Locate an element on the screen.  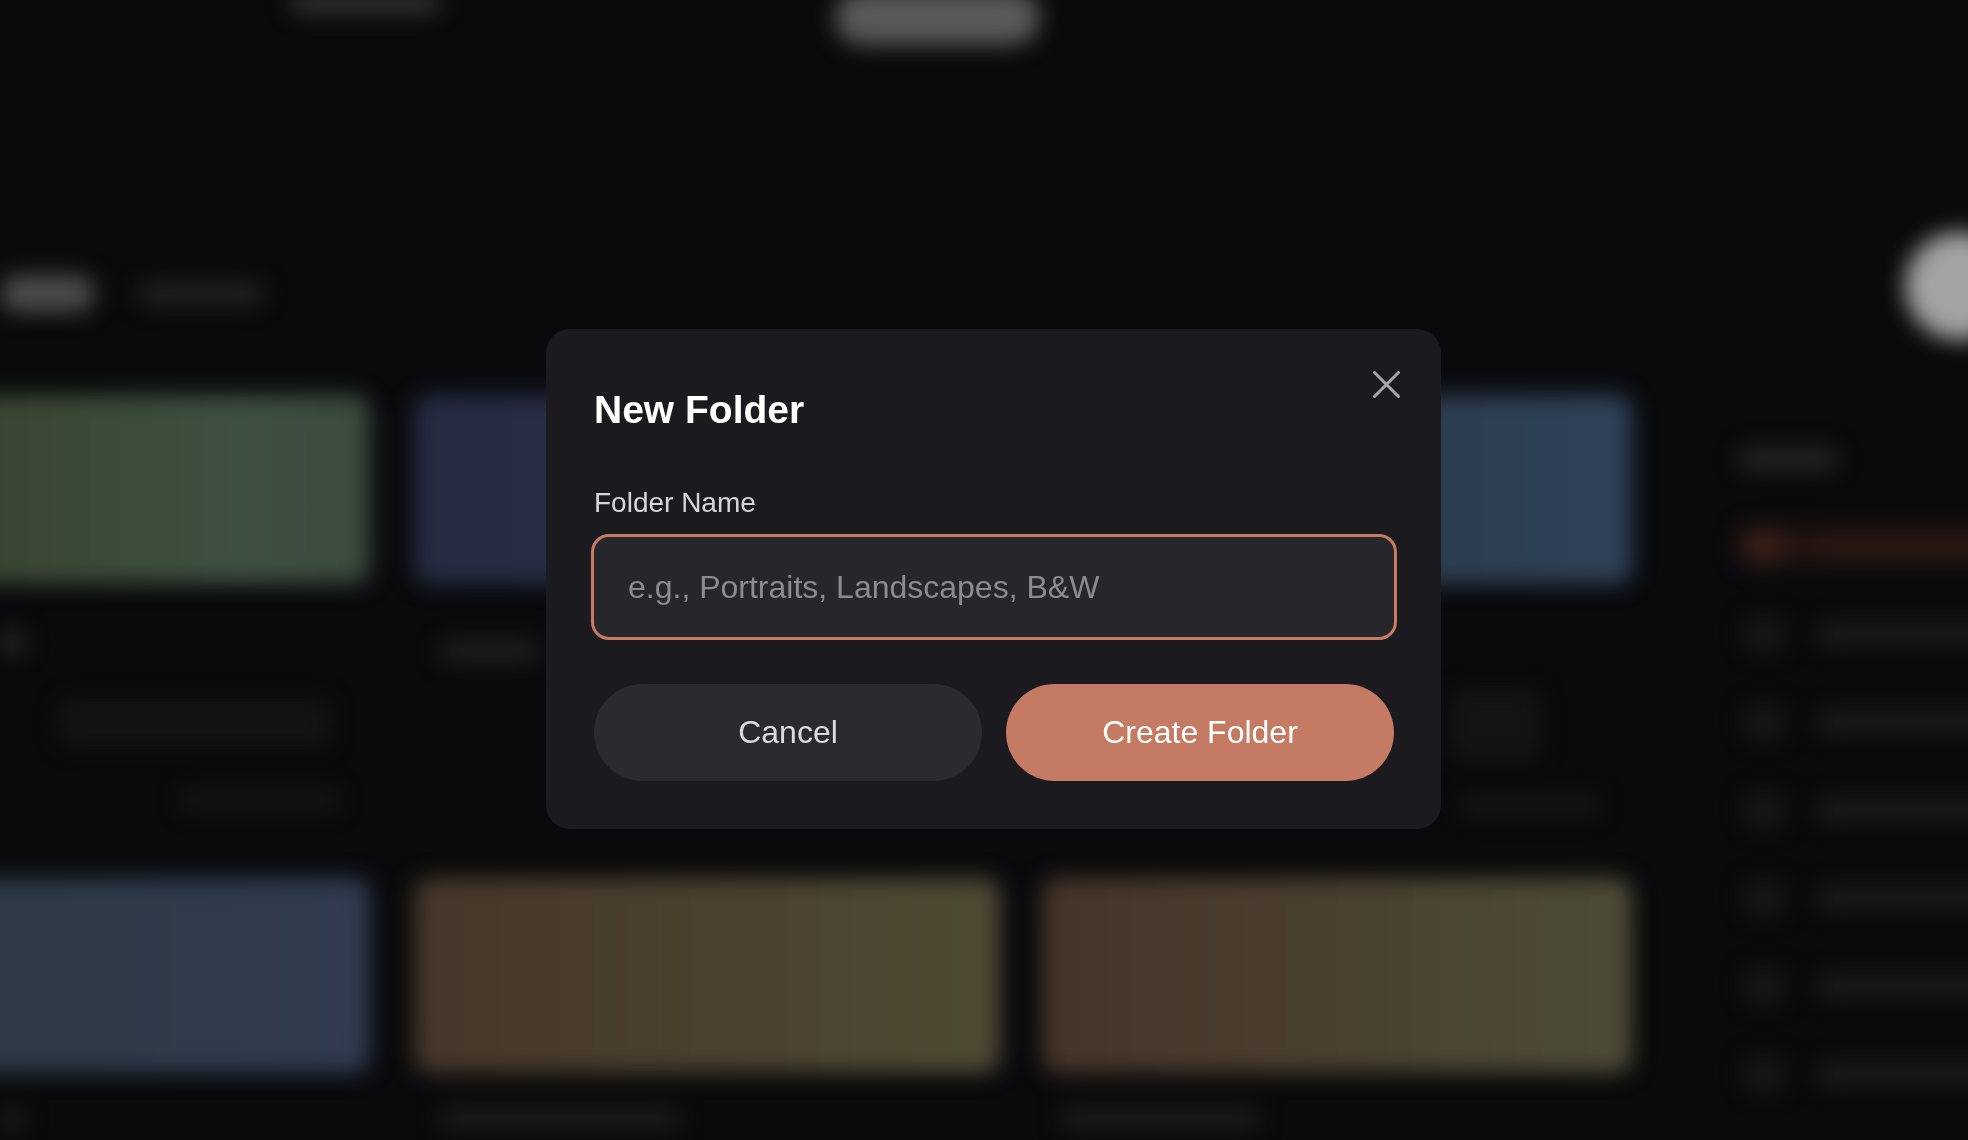
folder-name-field: e.g., Portraits, Landscapes, B&W is located at coordinates (994, 587).